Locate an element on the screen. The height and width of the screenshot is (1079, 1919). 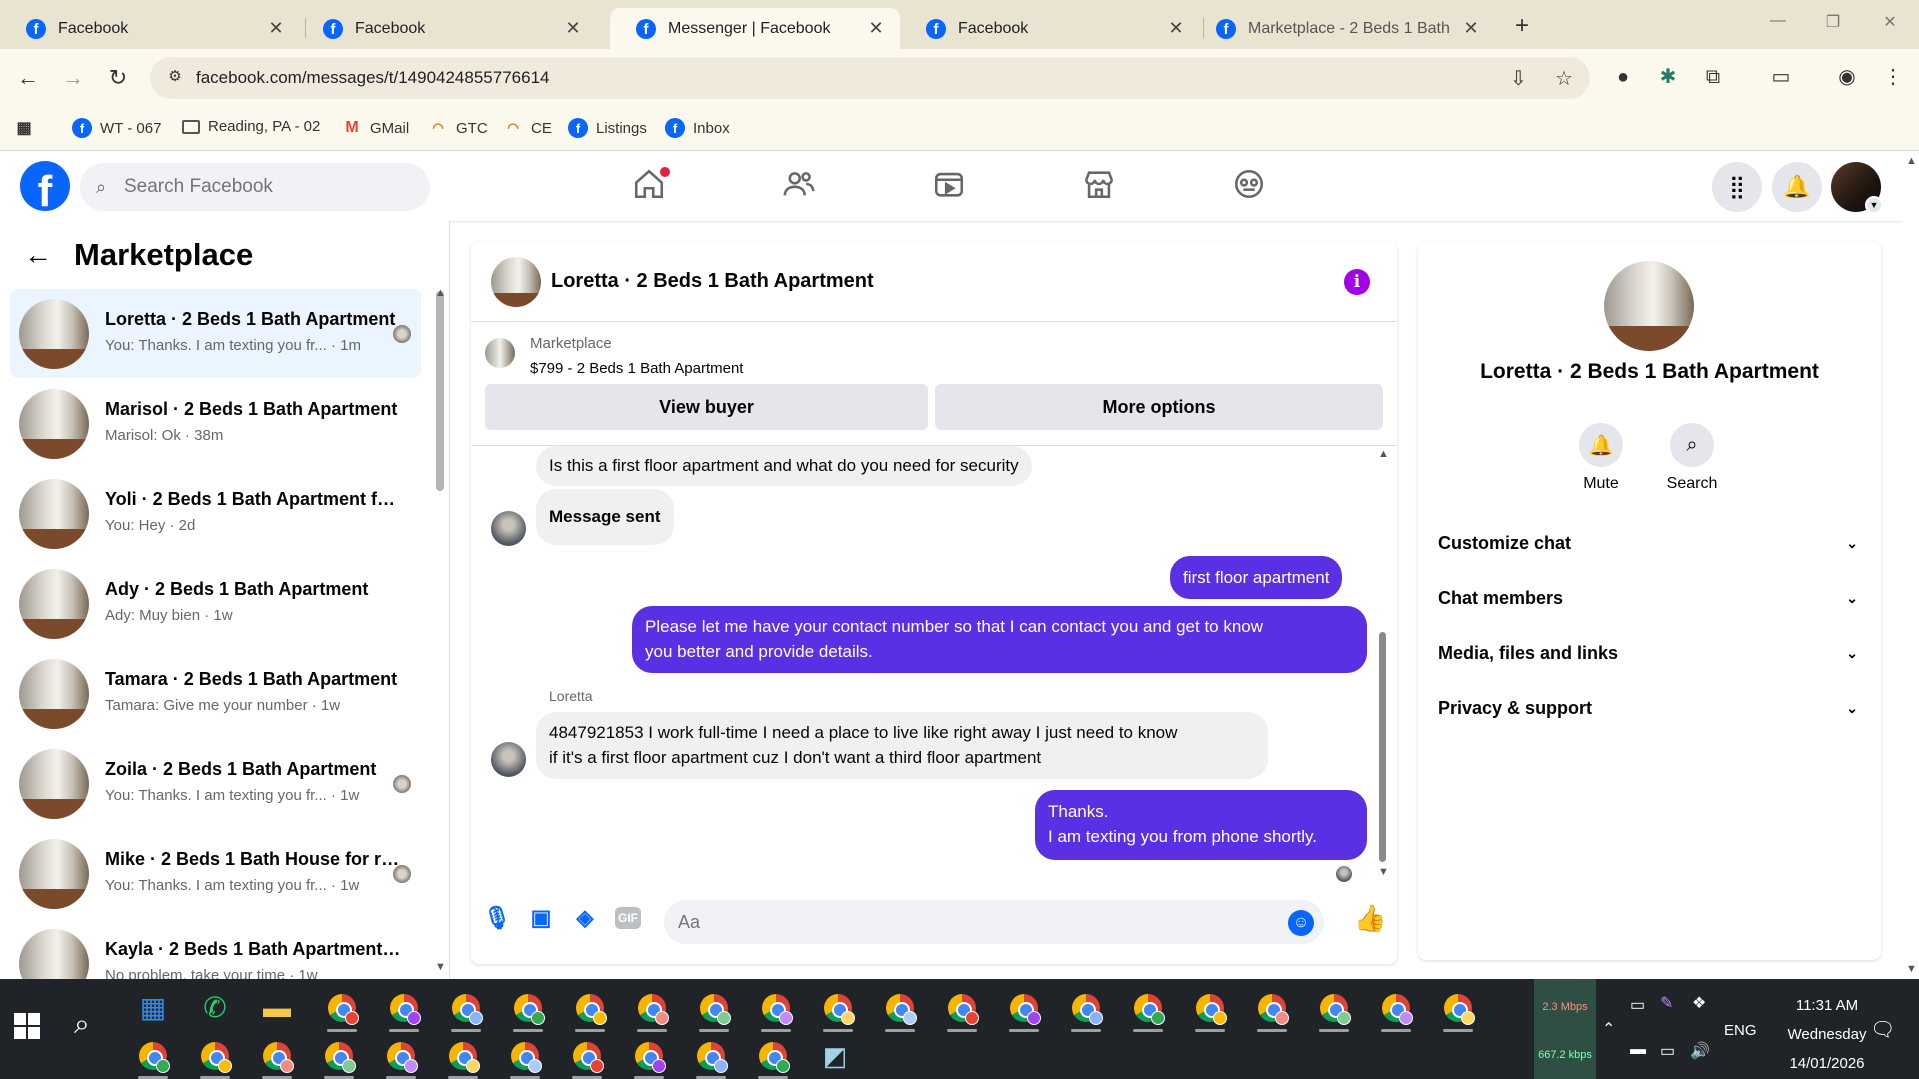
profile-icon: ◉ is located at coordinates (1847, 77).